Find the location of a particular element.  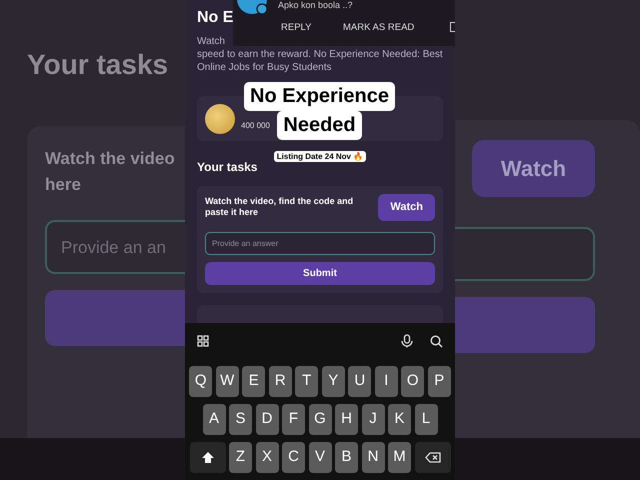

keyboard-key: C is located at coordinates (293, 457).